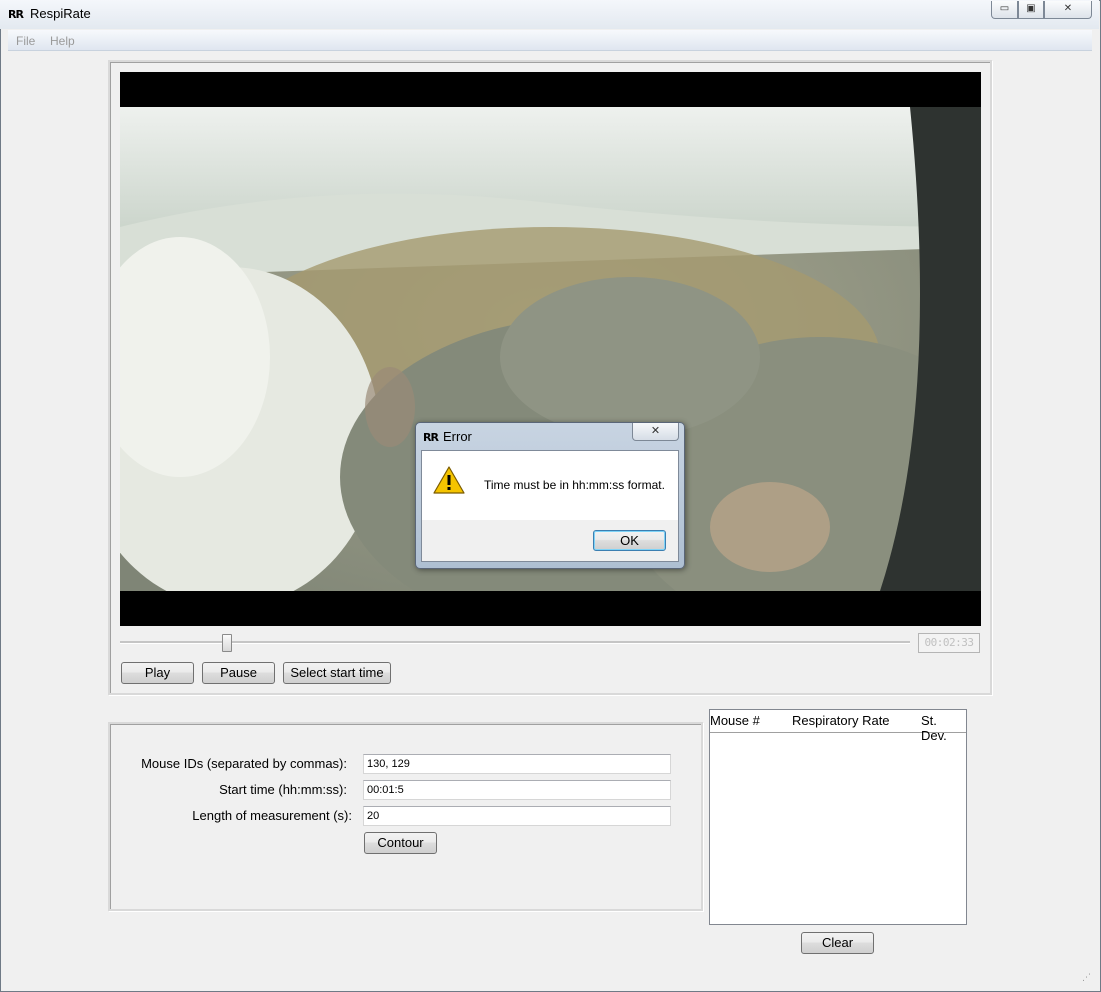 The height and width of the screenshot is (992, 1101). Describe the element at coordinates (337, 673) in the screenshot. I see `select-start-time-button: Select start time` at that location.